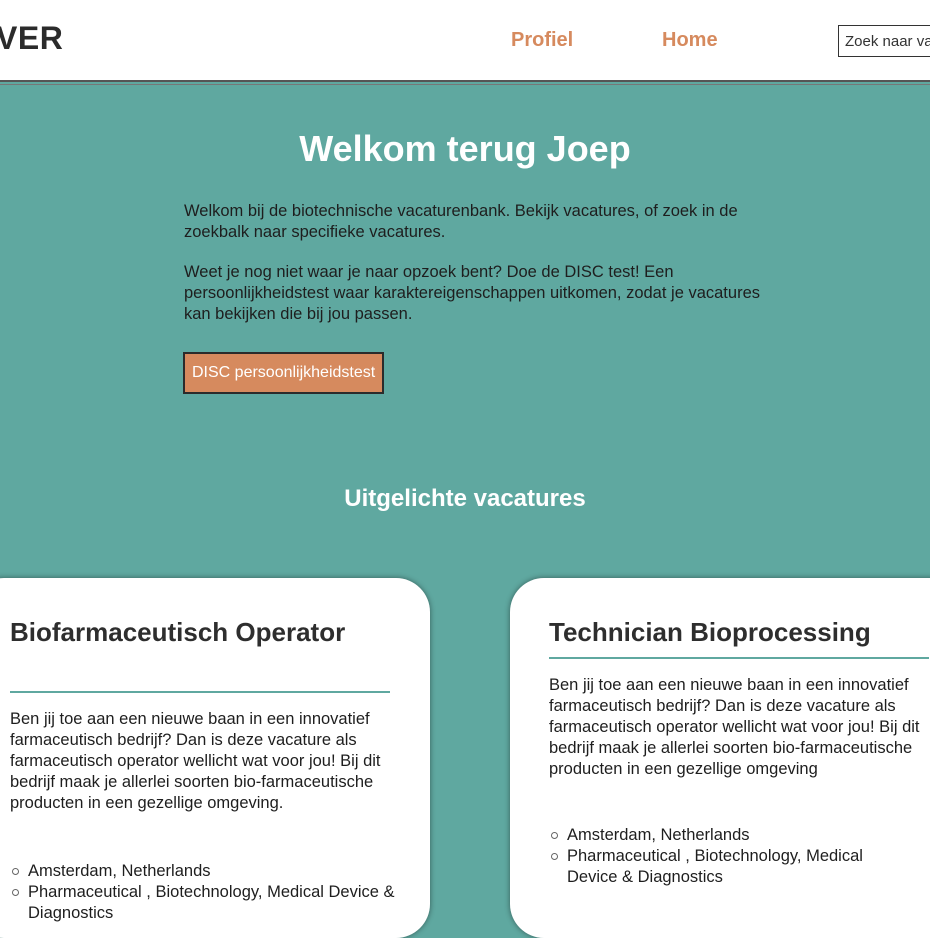  I want to click on search-input, so click(884, 41).